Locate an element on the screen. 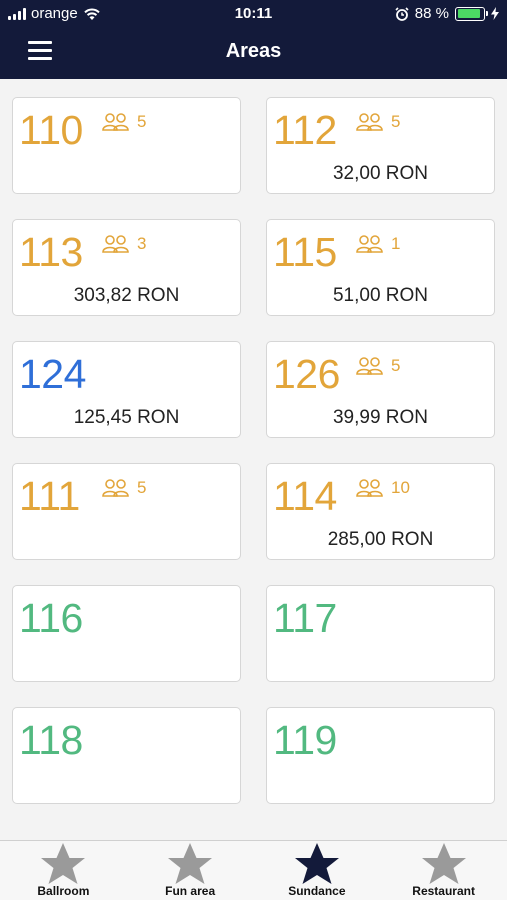 The height and width of the screenshot is (900, 507). area-card-124: 124 125,45 RON is located at coordinates (126, 389).